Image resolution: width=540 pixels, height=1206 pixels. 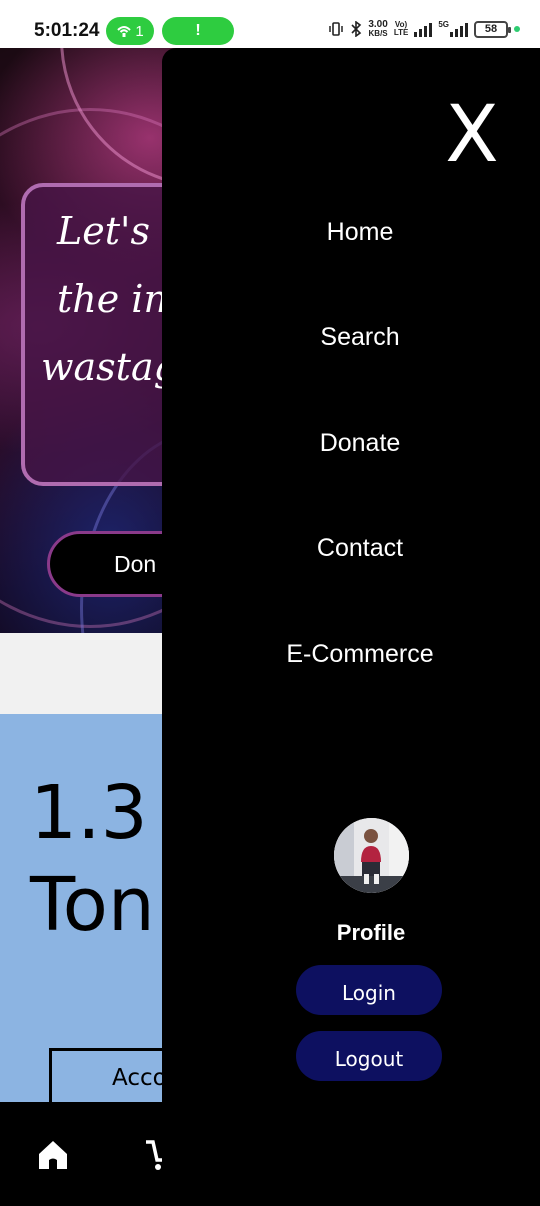 What do you see at coordinates (92, 905) in the screenshot?
I see `stat-line-2: Ton` at bounding box center [92, 905].